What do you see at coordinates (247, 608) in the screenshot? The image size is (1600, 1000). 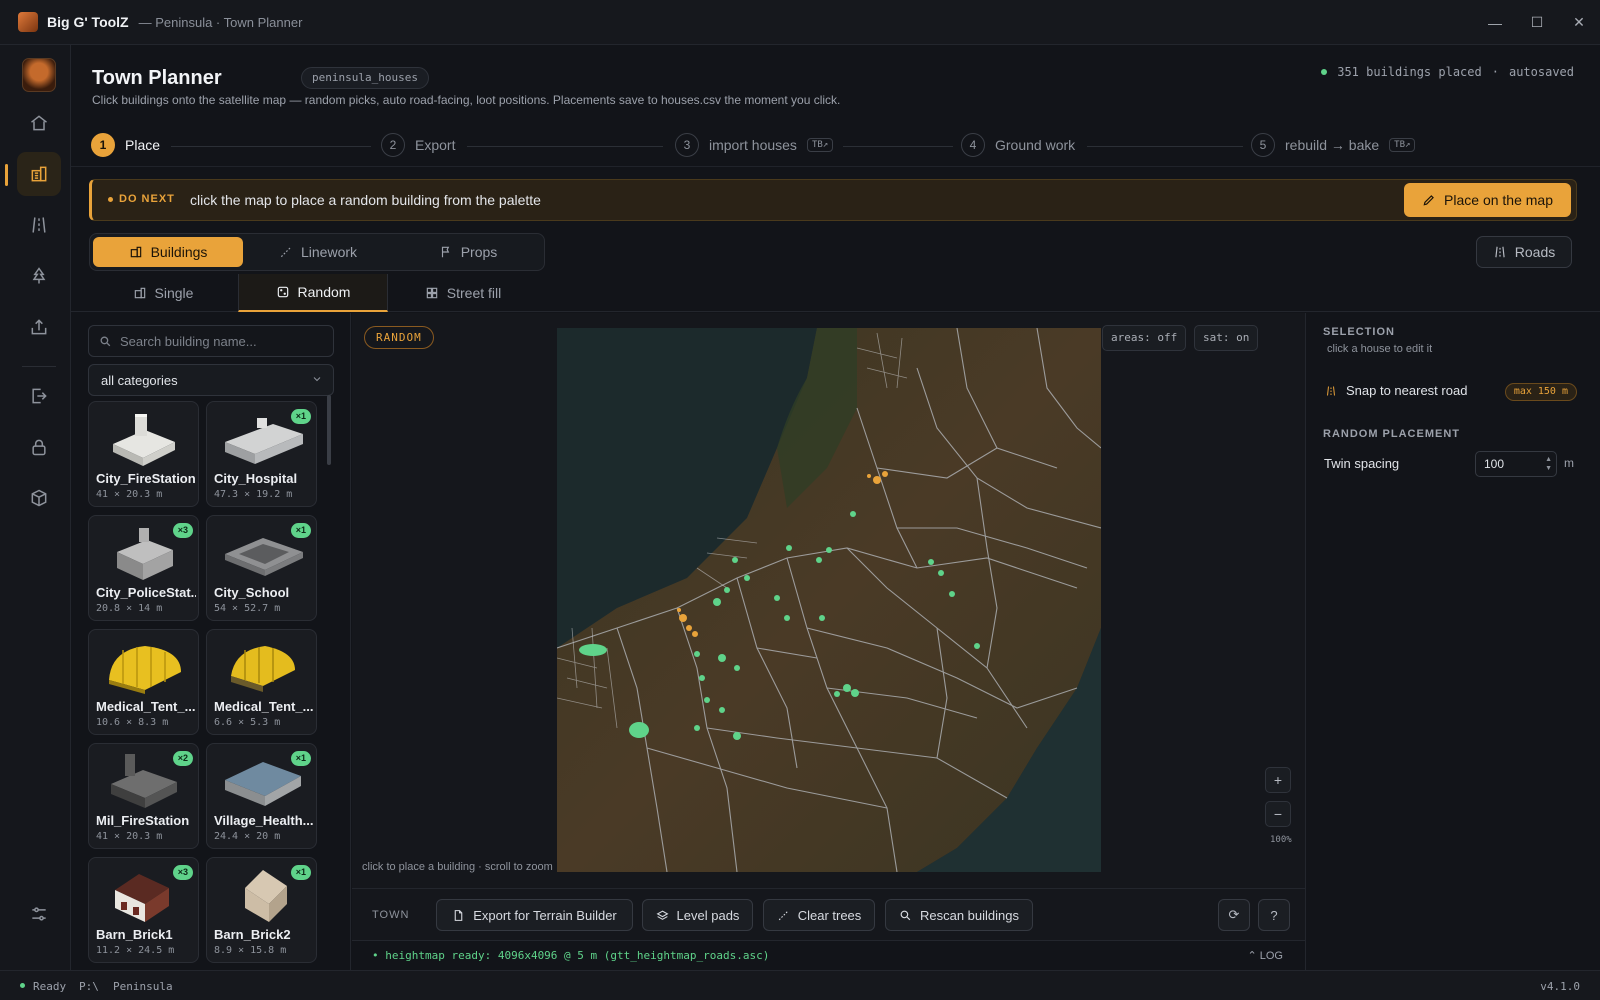 I see `building-dims: 54 × 52.7 m` at bounding box center [247, 608].